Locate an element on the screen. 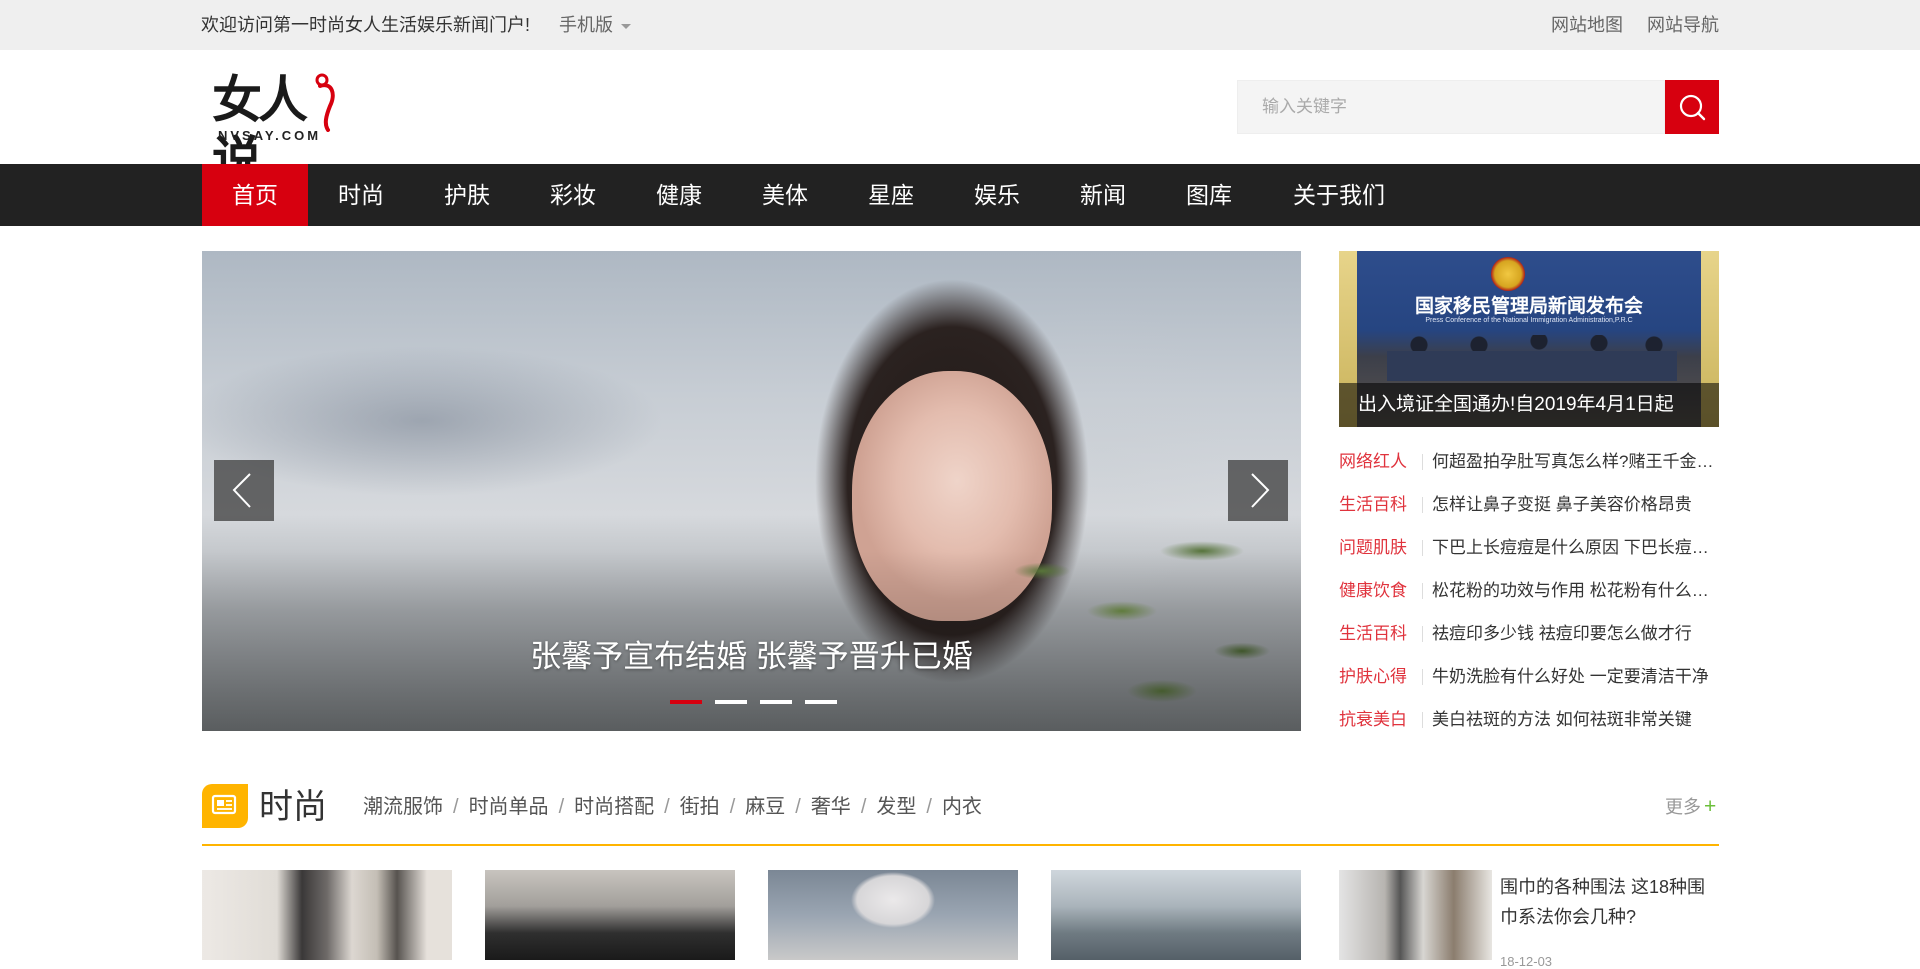 This screenshot has width=1920, height=969. section-tab: 潮流服饰 is located at coordinates (403, 807).